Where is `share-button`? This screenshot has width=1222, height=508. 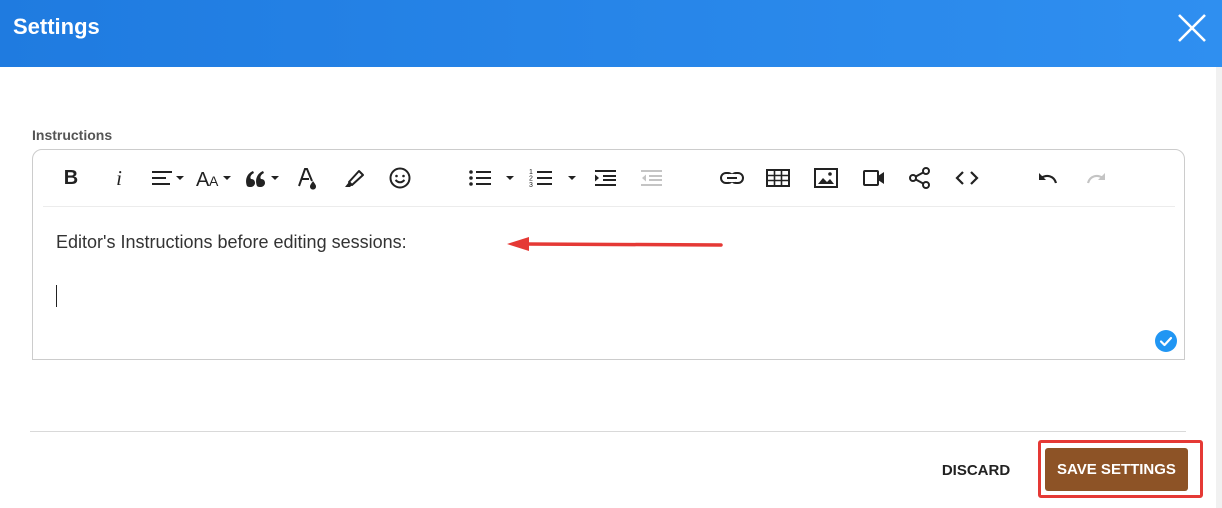 share-button is located at coordinates (920, 178).